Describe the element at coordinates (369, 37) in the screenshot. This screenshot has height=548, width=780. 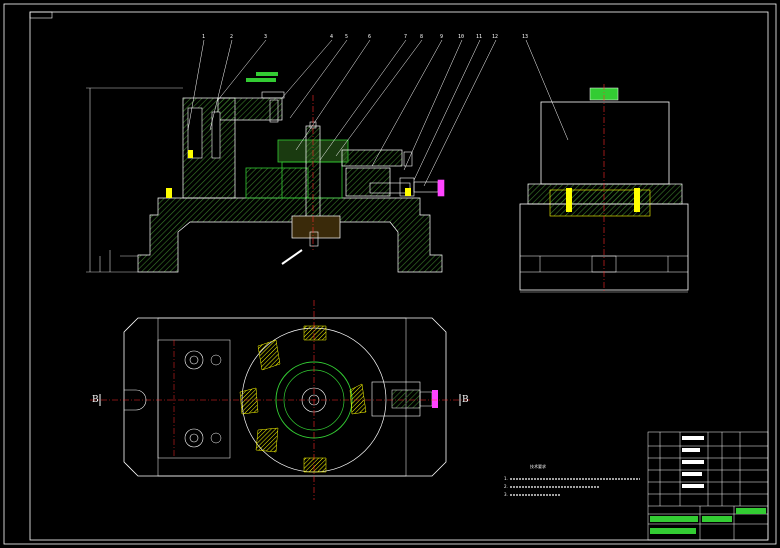
I see `part-number-6: 6` at that location.